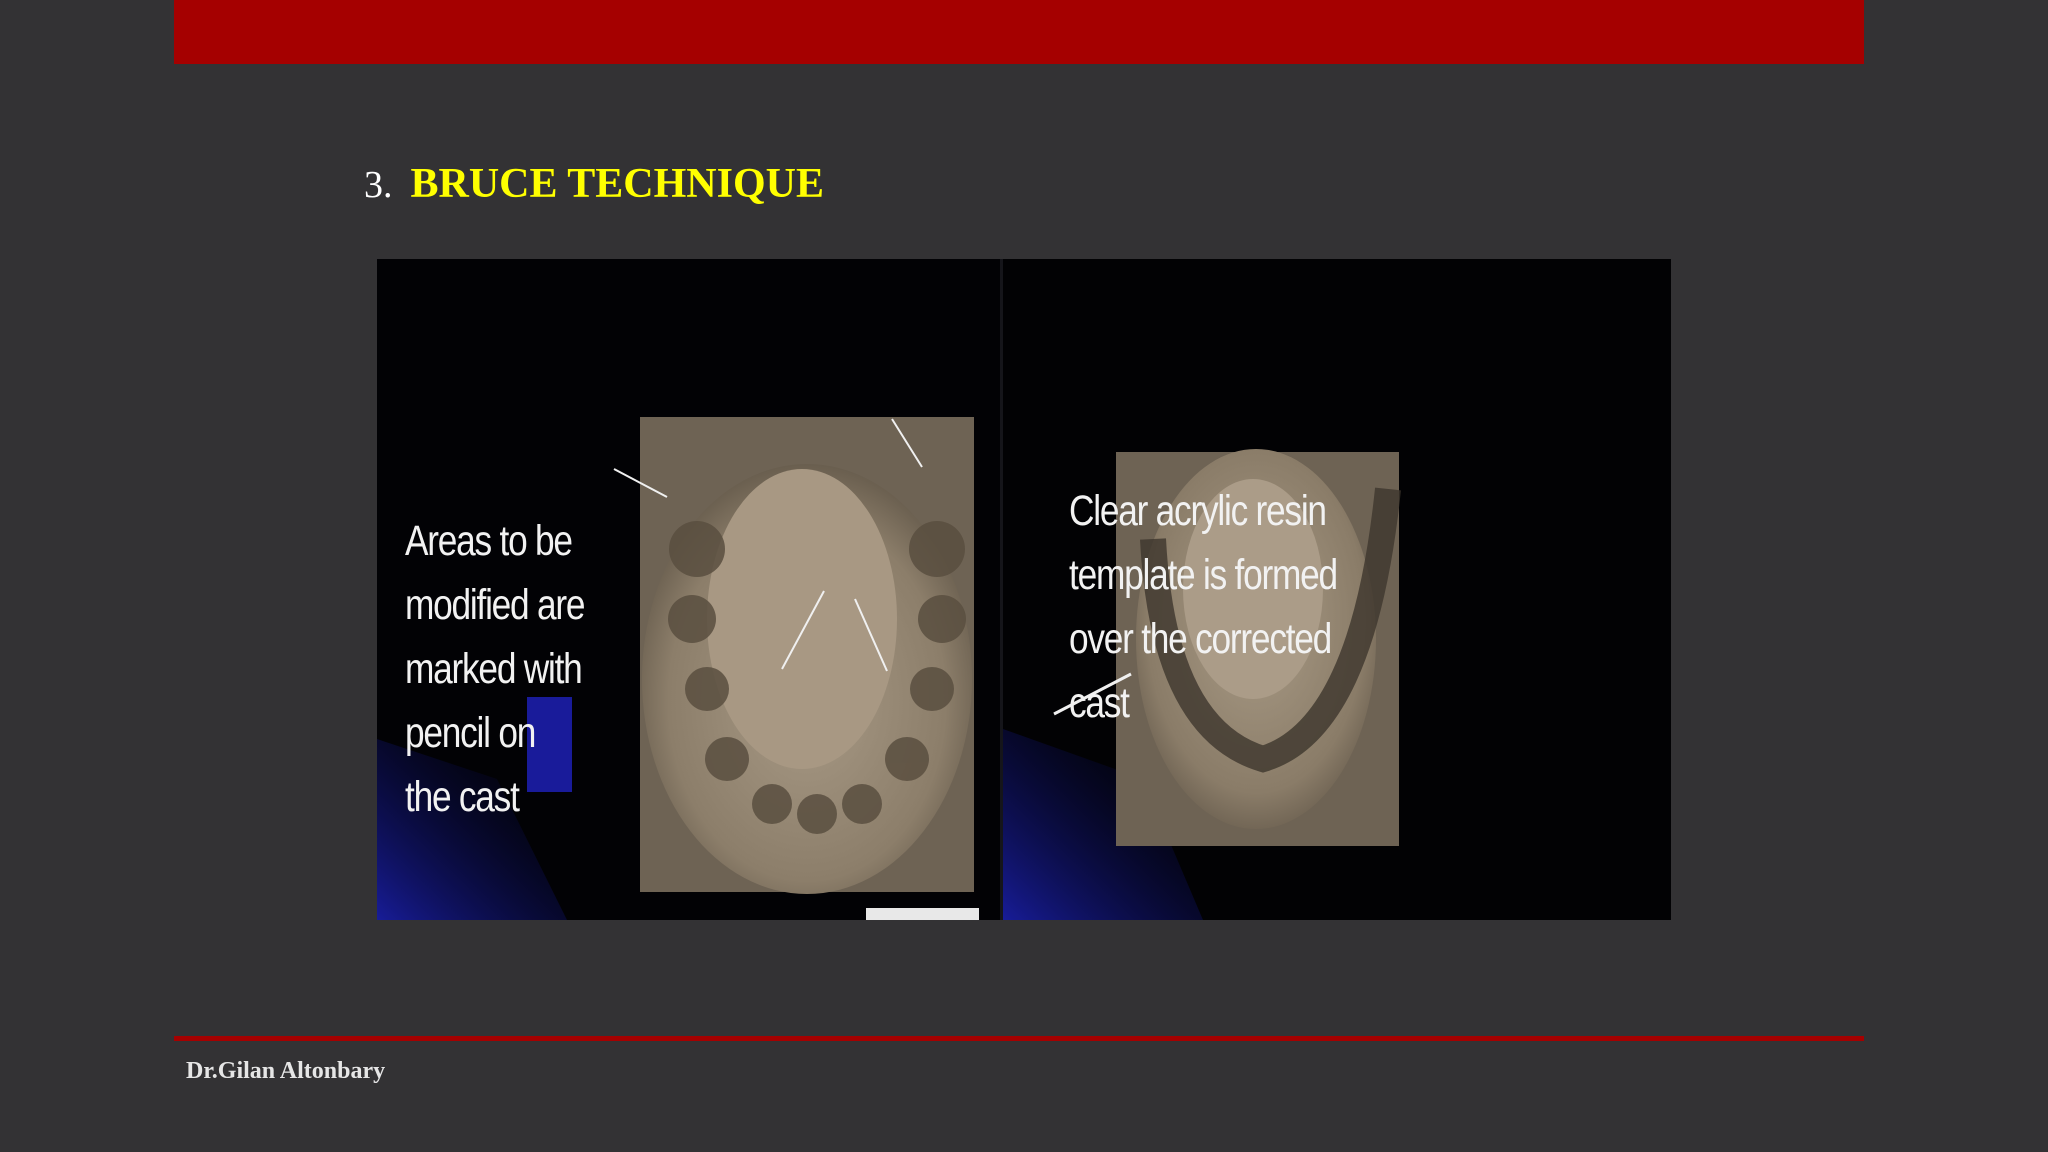 Image resolution: width=2048 pixels, height=1152 pixels. I want to click on white-label-tab, so click(922, 914).